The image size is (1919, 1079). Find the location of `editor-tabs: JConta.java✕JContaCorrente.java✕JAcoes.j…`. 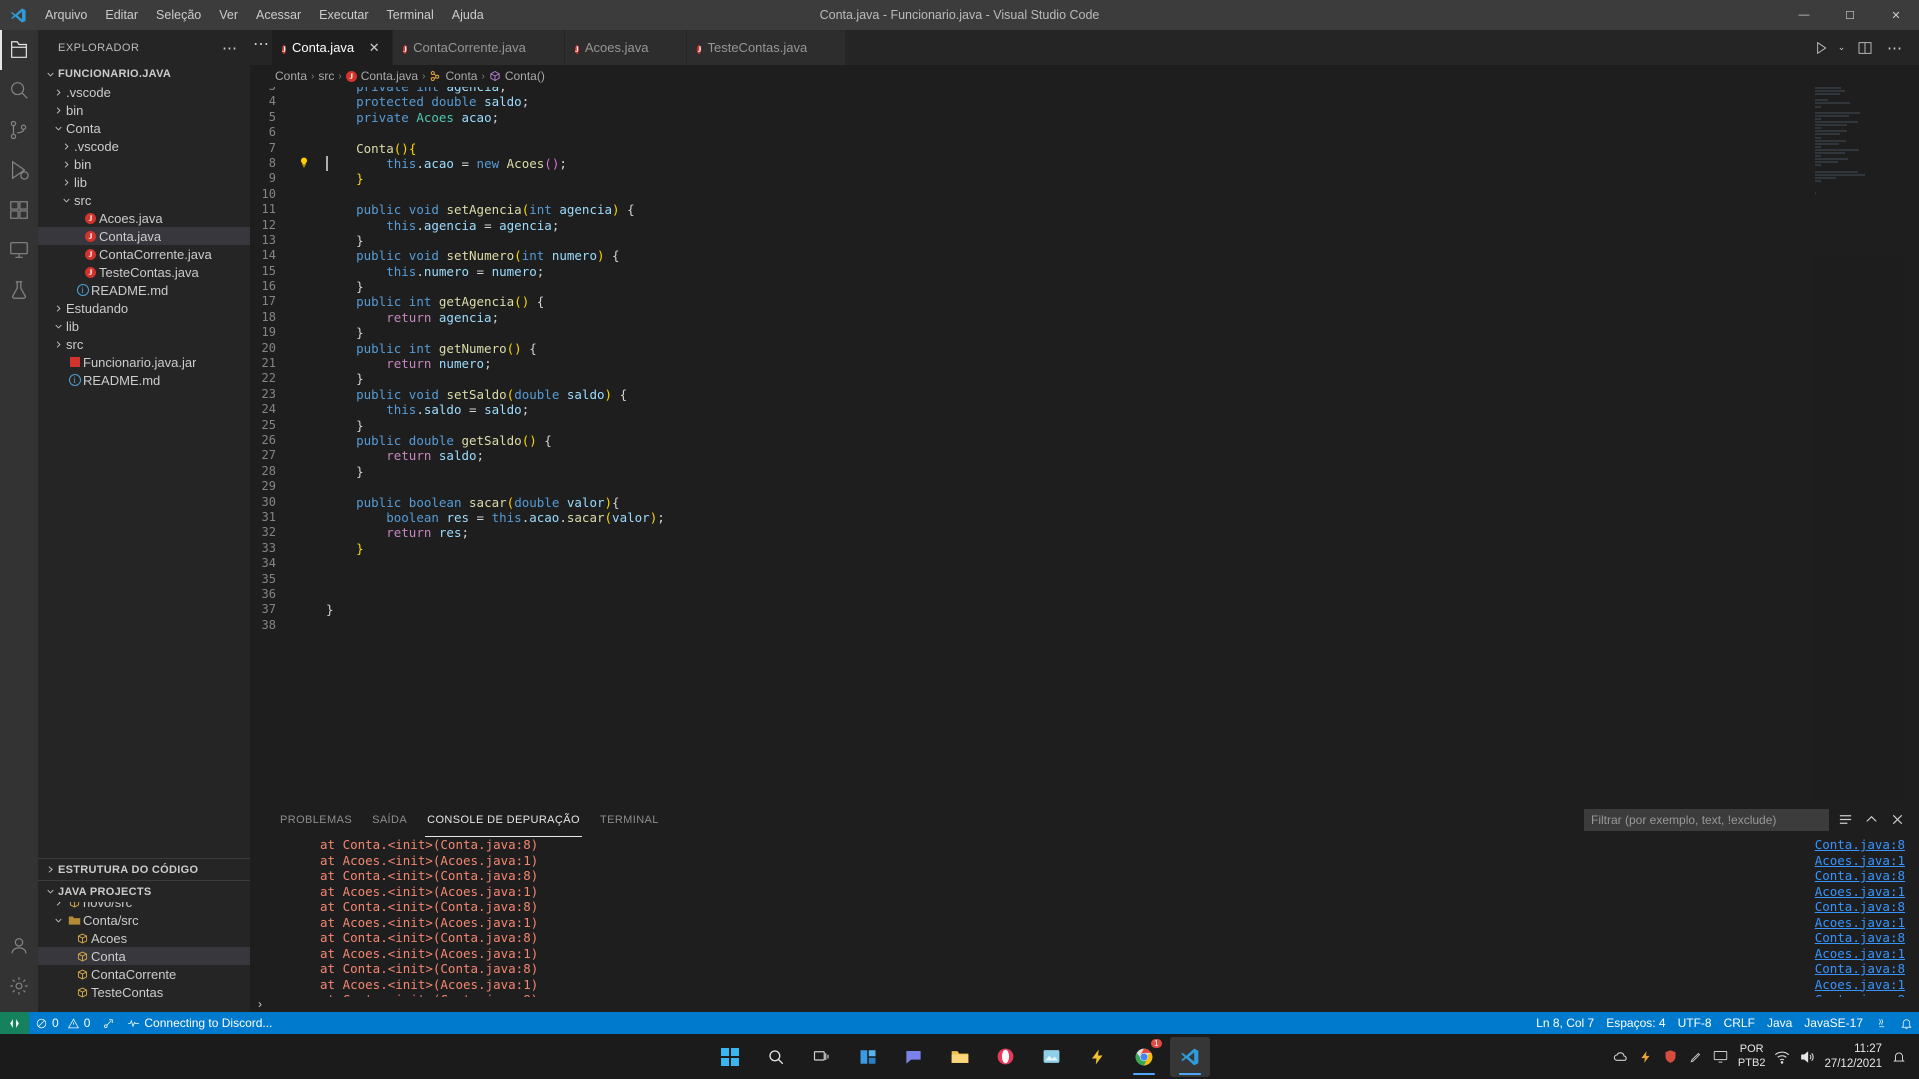

editor-tabs: JConta.java✕JContaCorrente.java✕JAcoes.j… is located at coordinates (559, 47).